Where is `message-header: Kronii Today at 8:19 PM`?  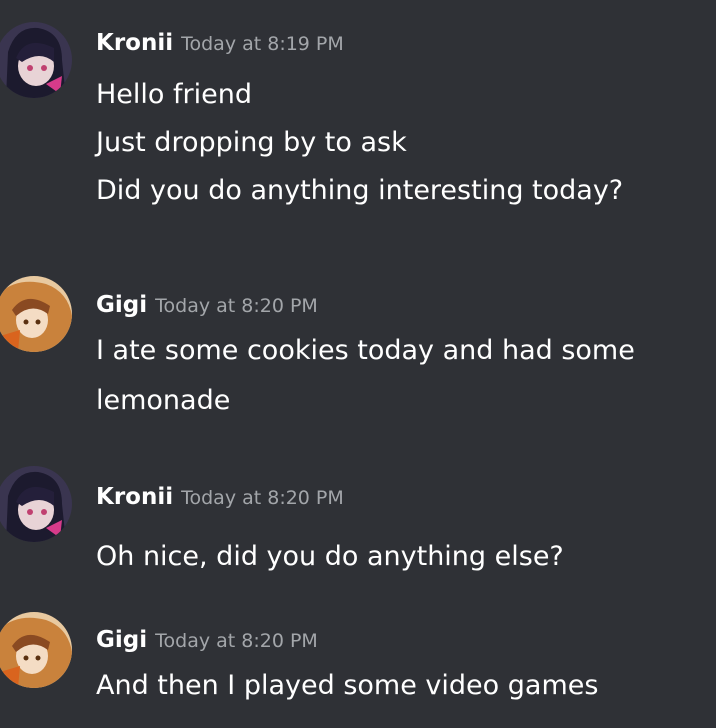 message-header: Kronii Today at 8:19 PM is located at coordinates (220, 43).